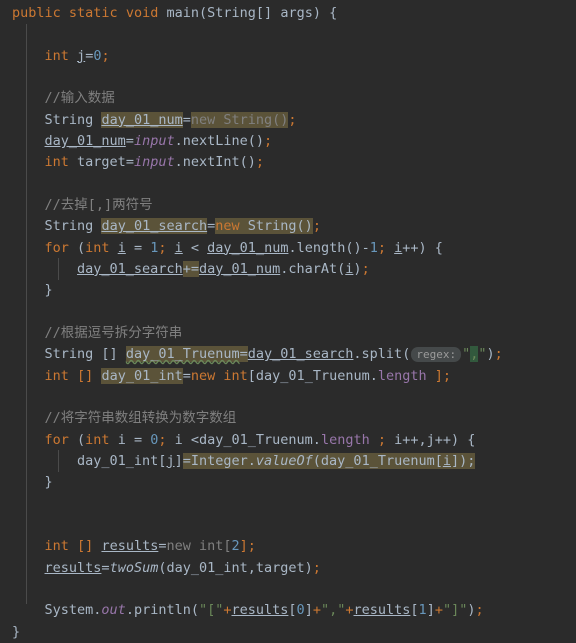  What do you see at coordinates (81, 354) in the screenshot?
I see `type-string-array: String []` at bounding box center [81, 354].